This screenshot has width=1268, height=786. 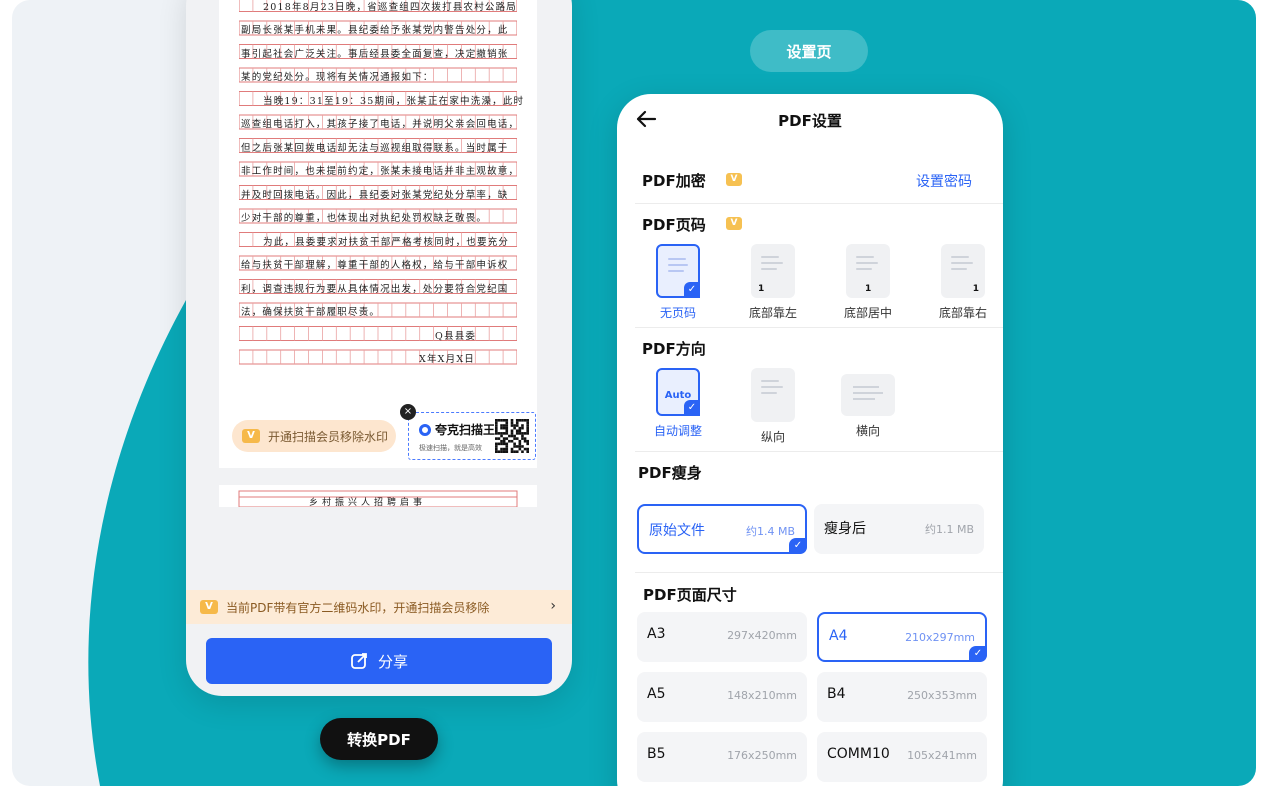 What do you see at coordinates (656, 634) in the screenshot?
I see `page-size-name: A3` at bounding box center [656, 634].